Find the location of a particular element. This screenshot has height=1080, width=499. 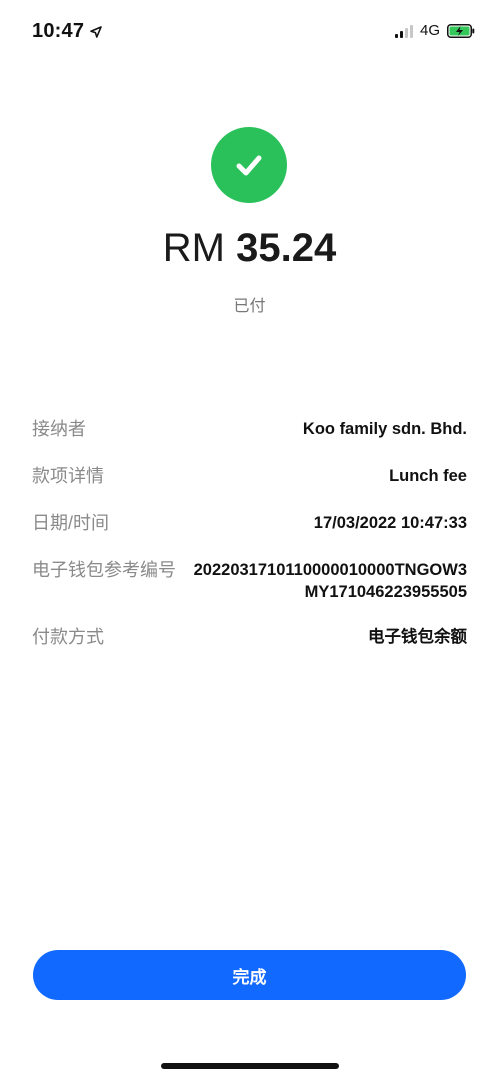

recipient-label: 接纳者 is located at coordinates (59, 429).